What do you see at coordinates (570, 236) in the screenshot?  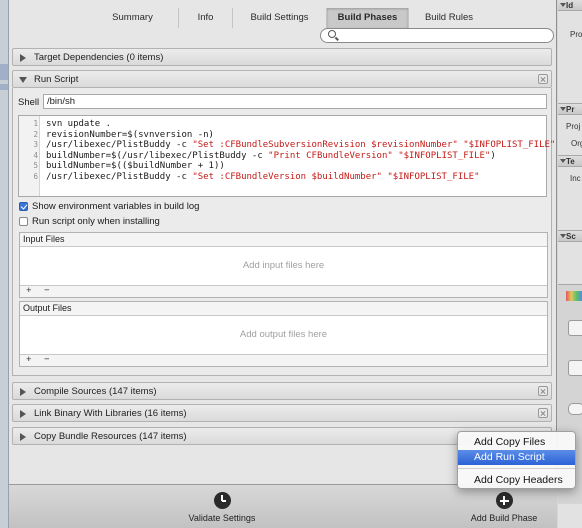 I see `inspector-section-source-control: Sc` at bounding box center [570, 236].